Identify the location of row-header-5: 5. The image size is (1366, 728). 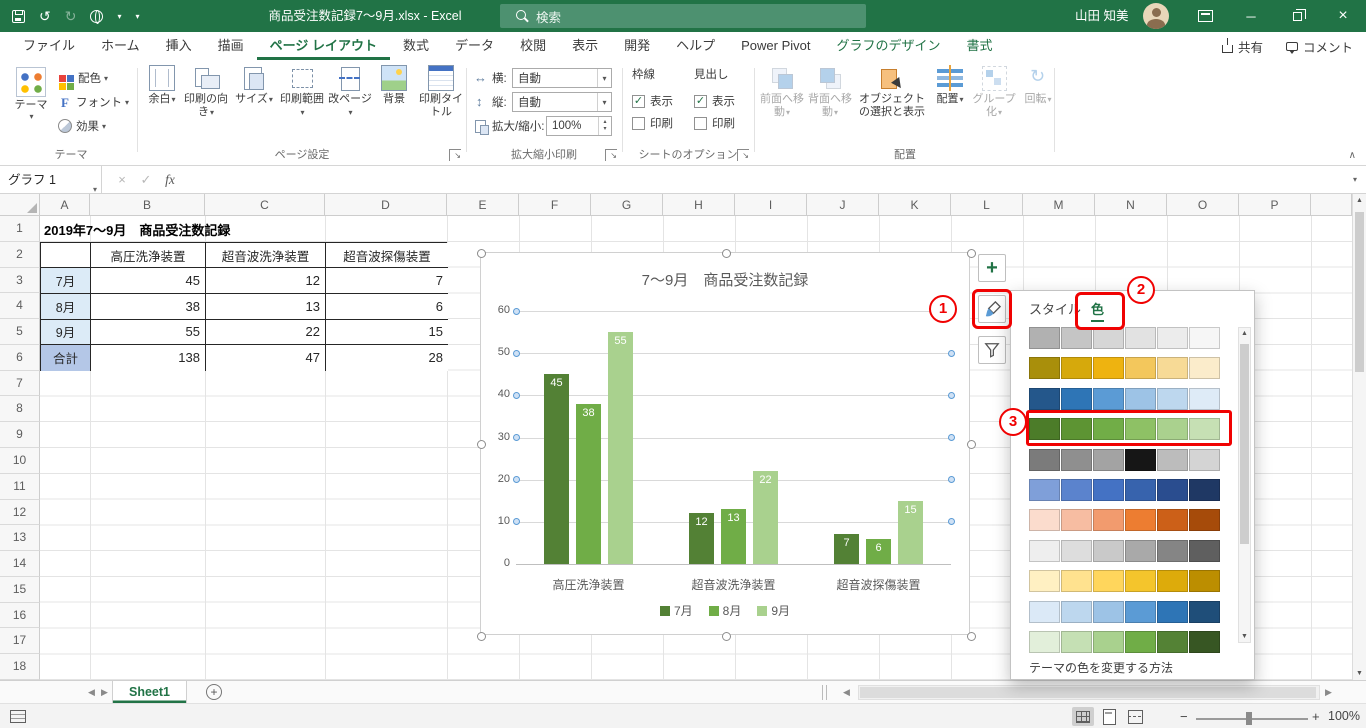
(20, 332).